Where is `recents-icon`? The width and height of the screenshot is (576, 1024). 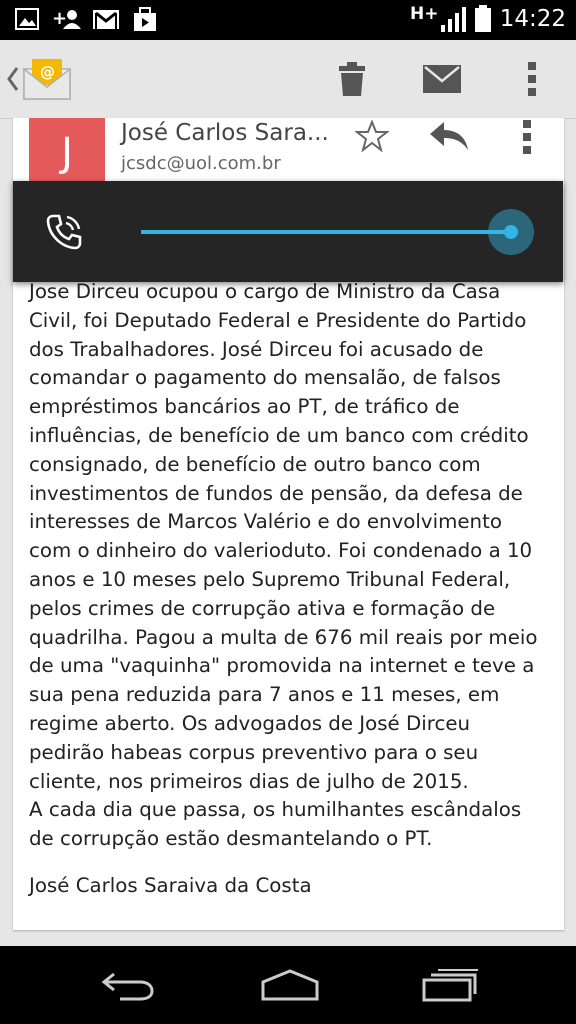 recents-icon is located at coordinates (450, 985).